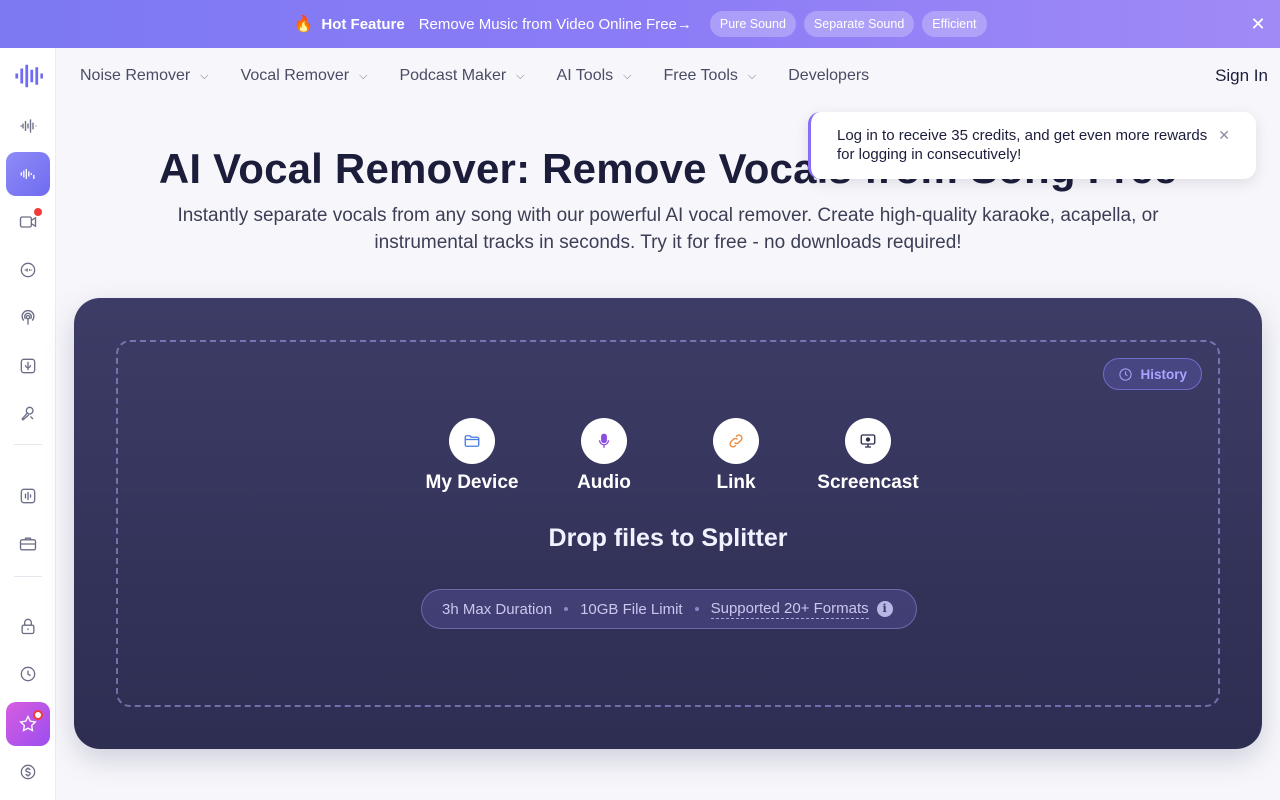 The image size is (1280, 800). What do you see at coordinates (472, 482) in the screenshot?
I see `source-label: My Device` at bounding box center [472, 482].